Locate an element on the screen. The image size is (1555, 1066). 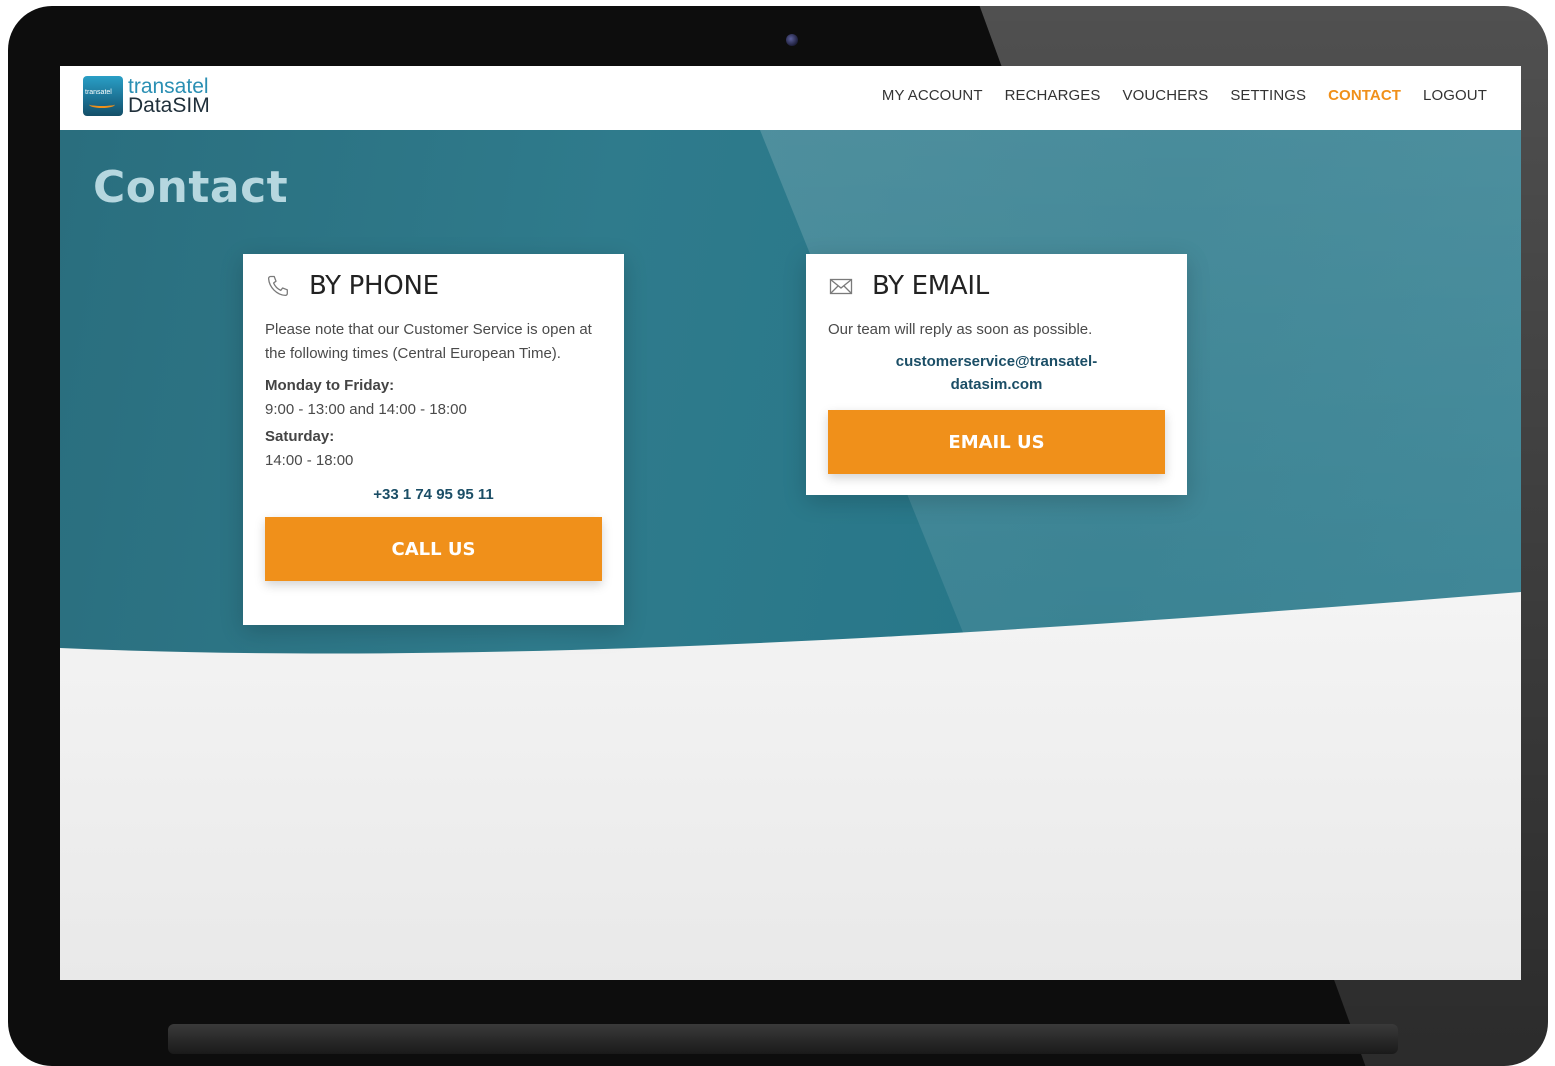
email-address-line-1: customerservice@transatel- is located at coordinates (996, 361).